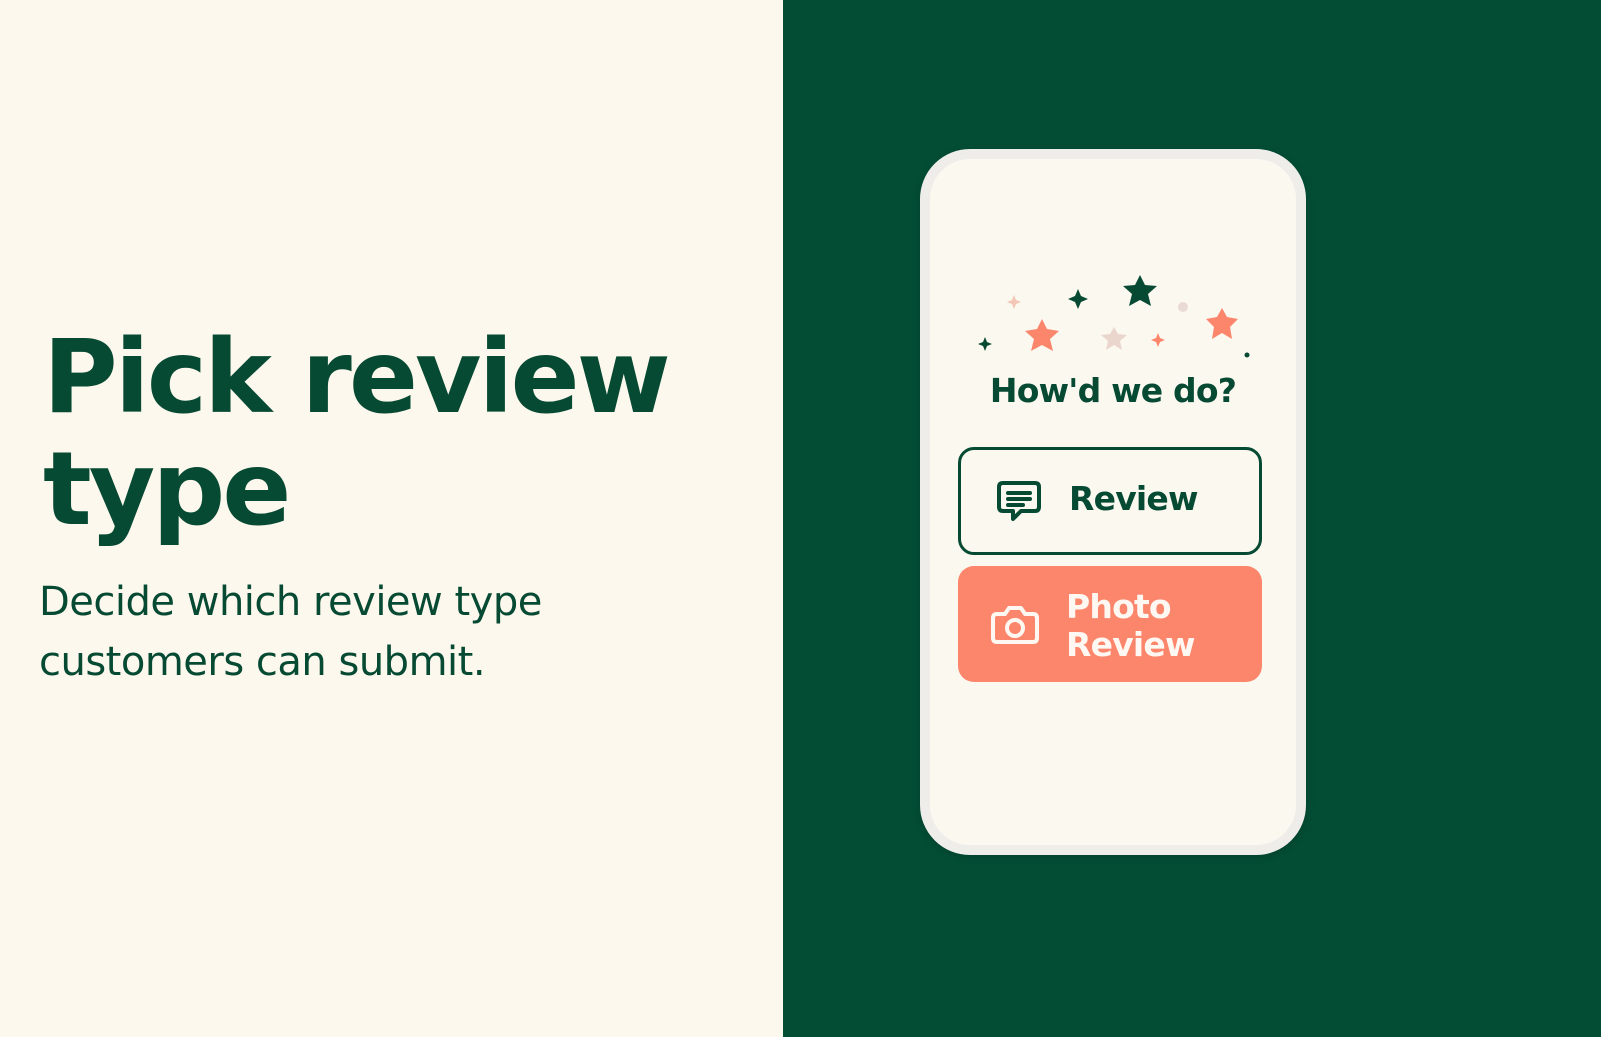 This screenshot has width=1601, height=1037. I want to click on photo-review-button: Photo Review, so click(1110, 624).